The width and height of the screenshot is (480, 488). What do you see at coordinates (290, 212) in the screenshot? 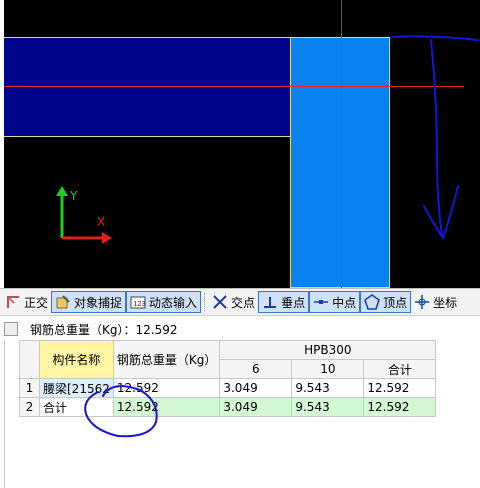
I see `column-outline` at bounding box center [290, 212].